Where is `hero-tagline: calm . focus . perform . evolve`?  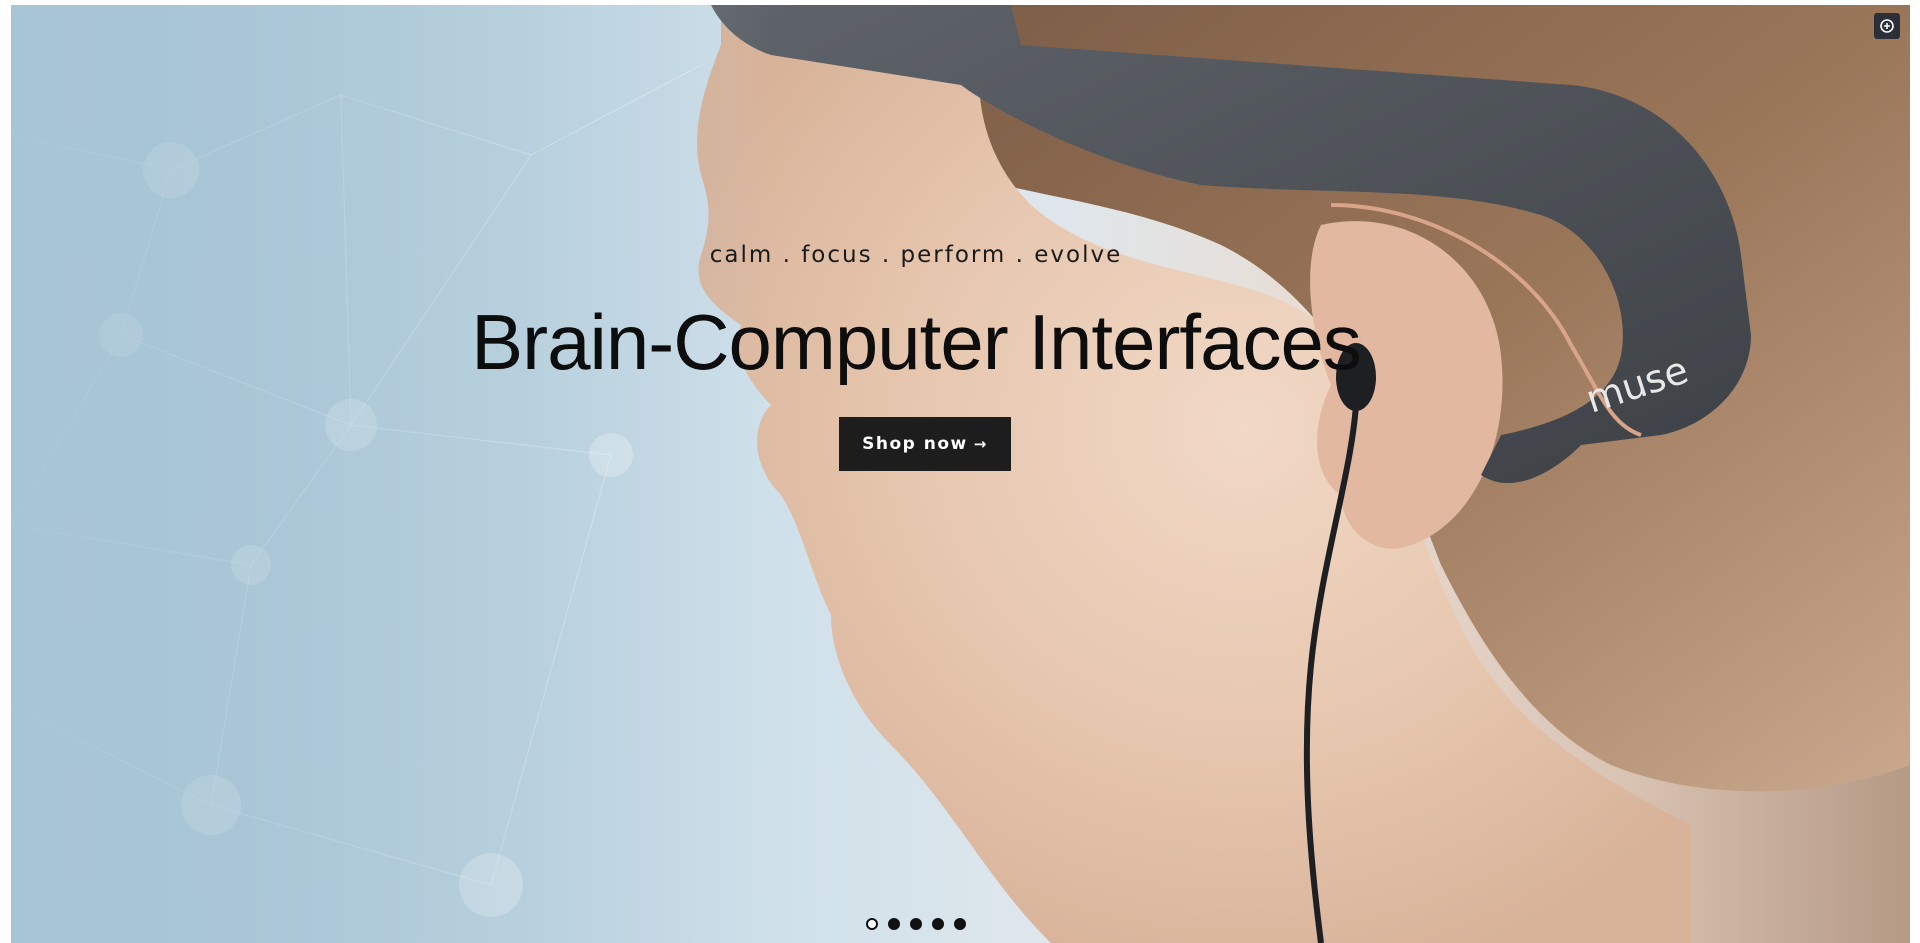 hero-tagline: calm . focus . perform . evolve is located at coordinates (916, 255).